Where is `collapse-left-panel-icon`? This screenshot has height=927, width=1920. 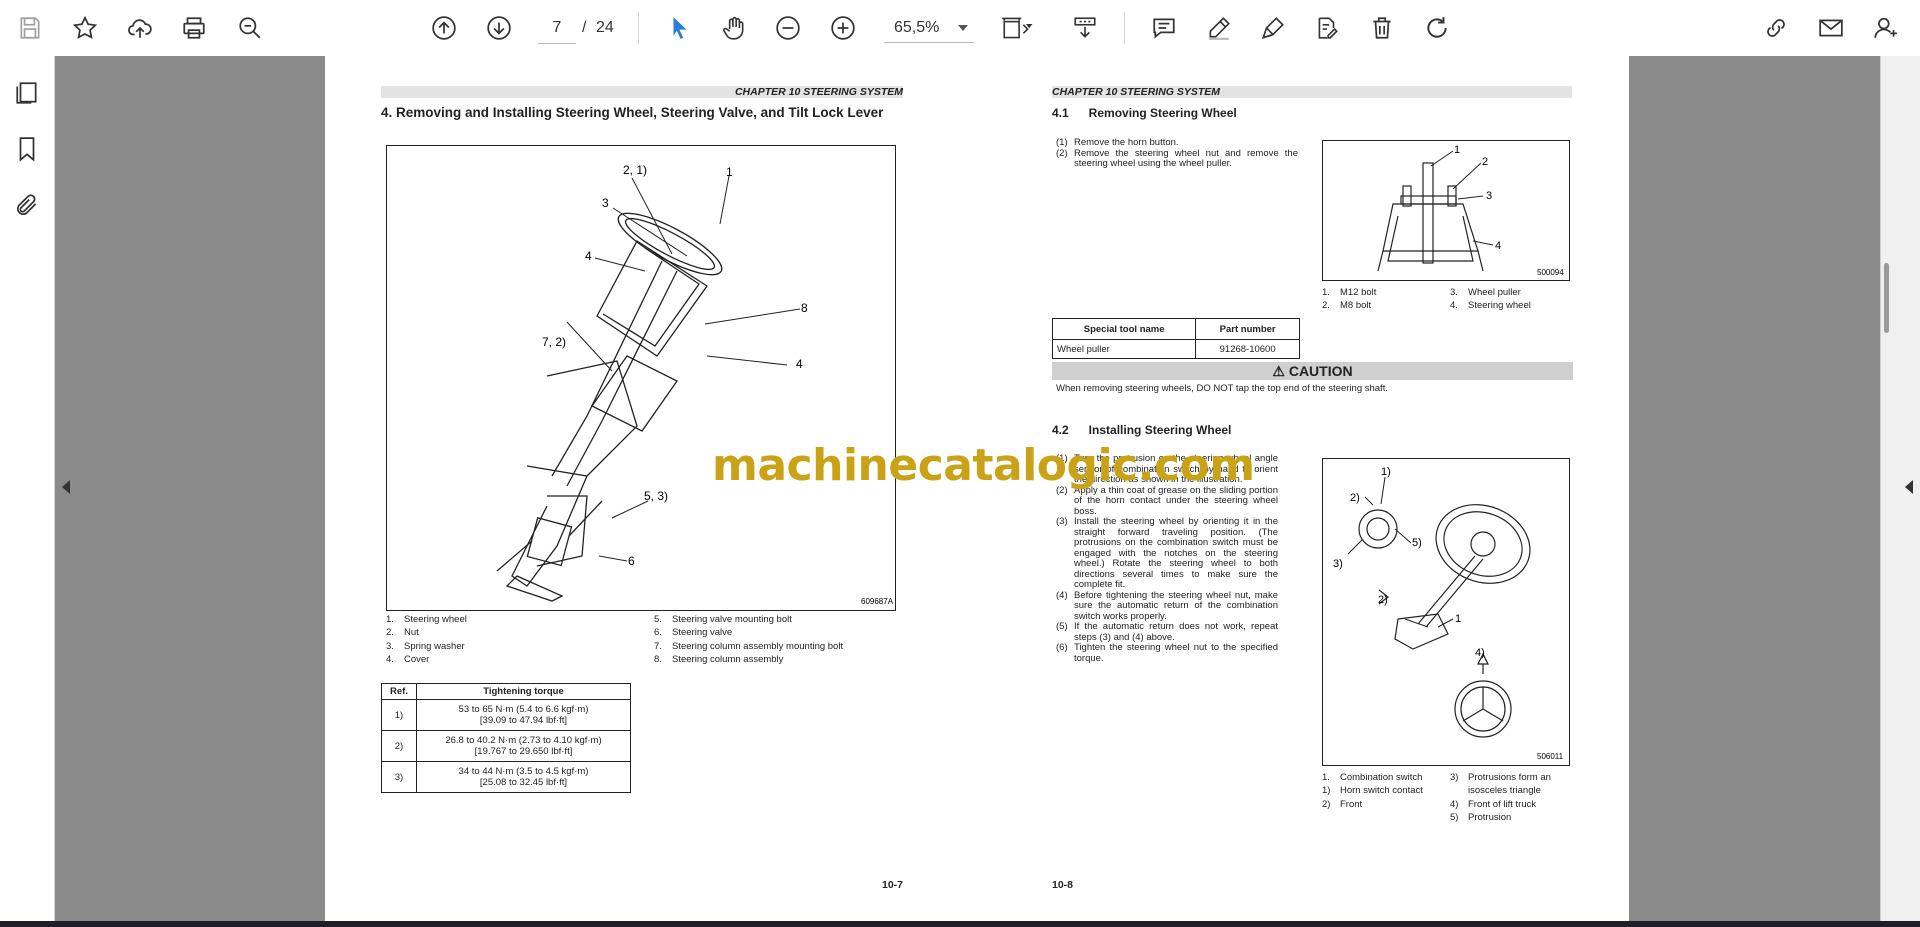 collapse-left-panel-icon is located at coordinates (66, 487).